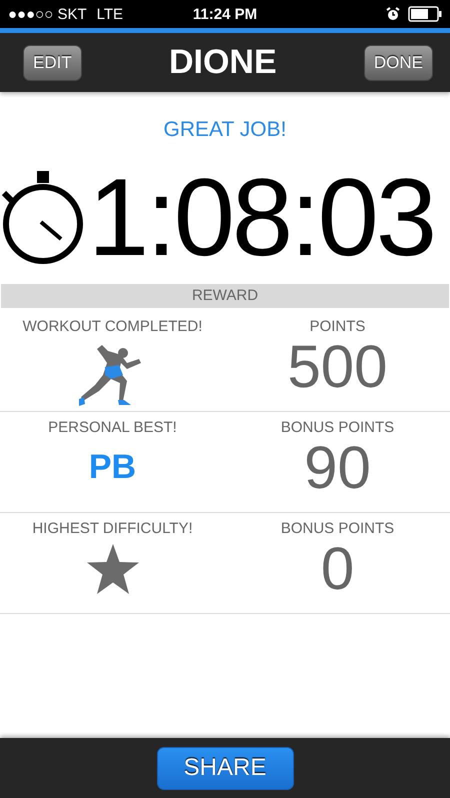 Image resolution: width=450 pixels, height=798 pixels. What do you see at coordinates (112, 528) in the screenshot?
I see `reward-label: HIGHEST DIFFICULTY!` at bounding box center [112, 528].